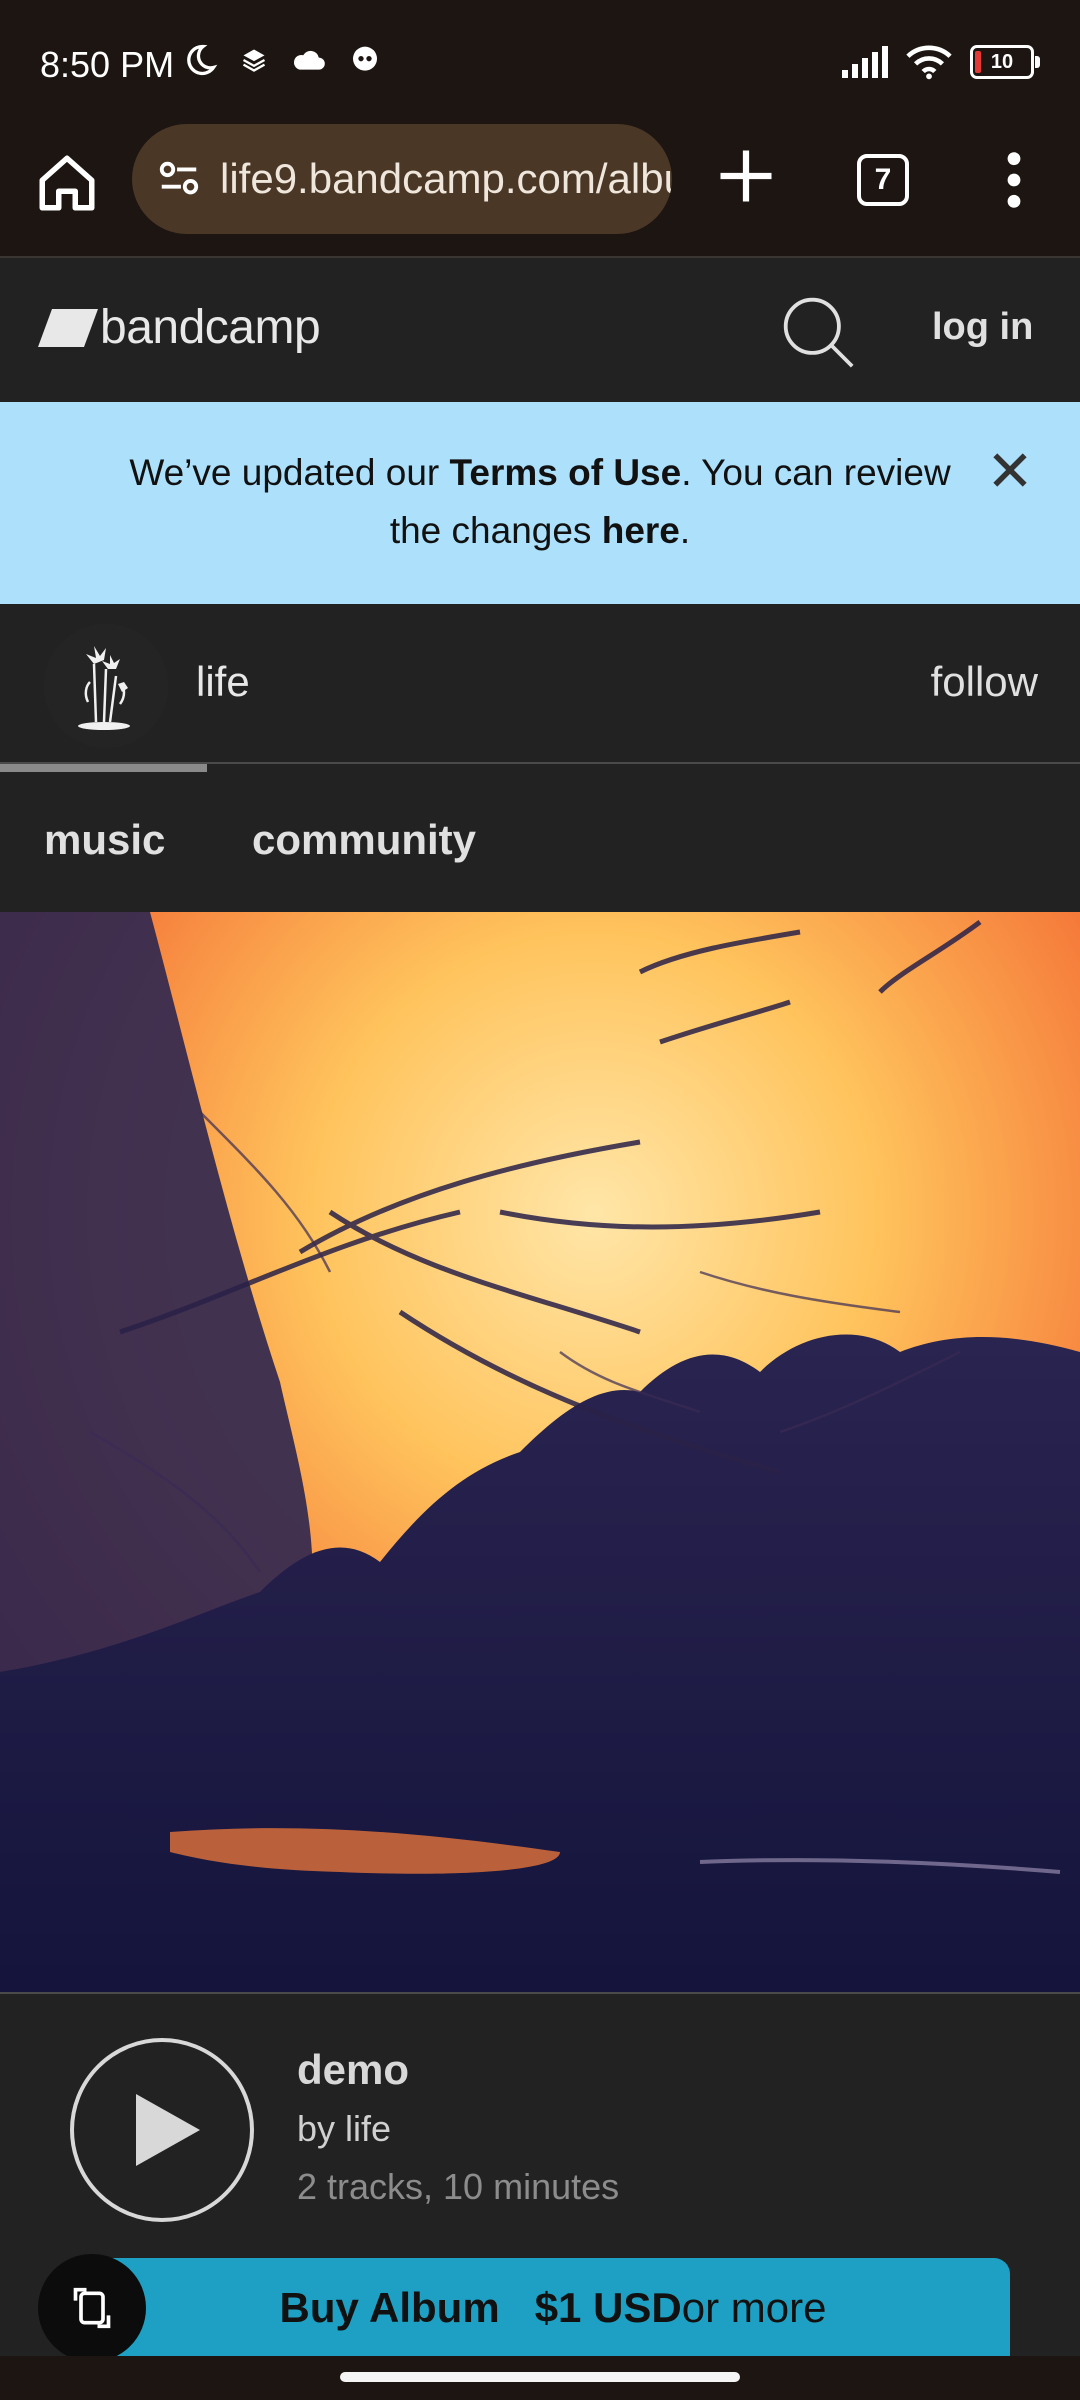 This screenshot has height=2400, width=1080. What do you see at coordinates (540, 839) in the screenshot?
I see `artist-tabs: music community` at bounding box center [540, 839].